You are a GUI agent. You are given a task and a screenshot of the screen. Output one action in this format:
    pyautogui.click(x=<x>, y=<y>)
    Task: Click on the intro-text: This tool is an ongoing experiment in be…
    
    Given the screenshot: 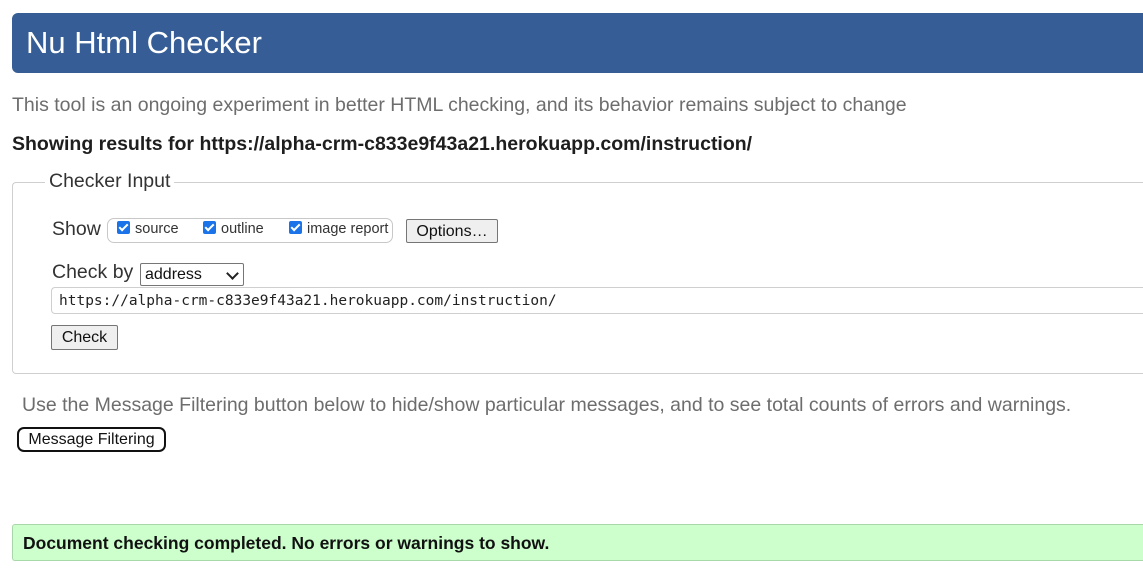 What is the action you would take?
    pyautogui.click(x=459, y=105)
    